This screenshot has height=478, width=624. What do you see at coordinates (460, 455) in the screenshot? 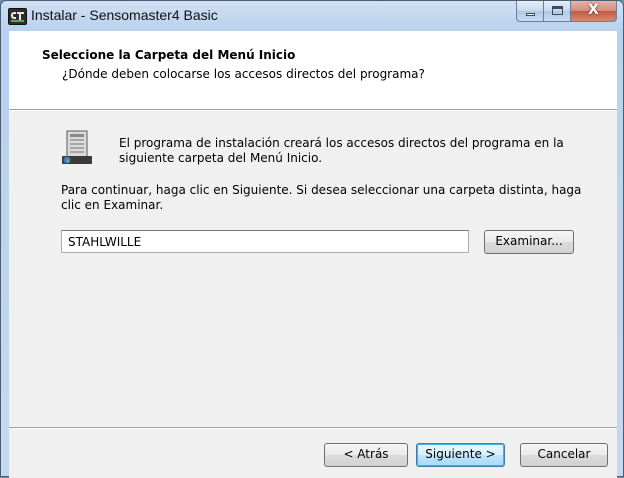
I see `next-button: Siguiente >` at bounding box center [460, 455].